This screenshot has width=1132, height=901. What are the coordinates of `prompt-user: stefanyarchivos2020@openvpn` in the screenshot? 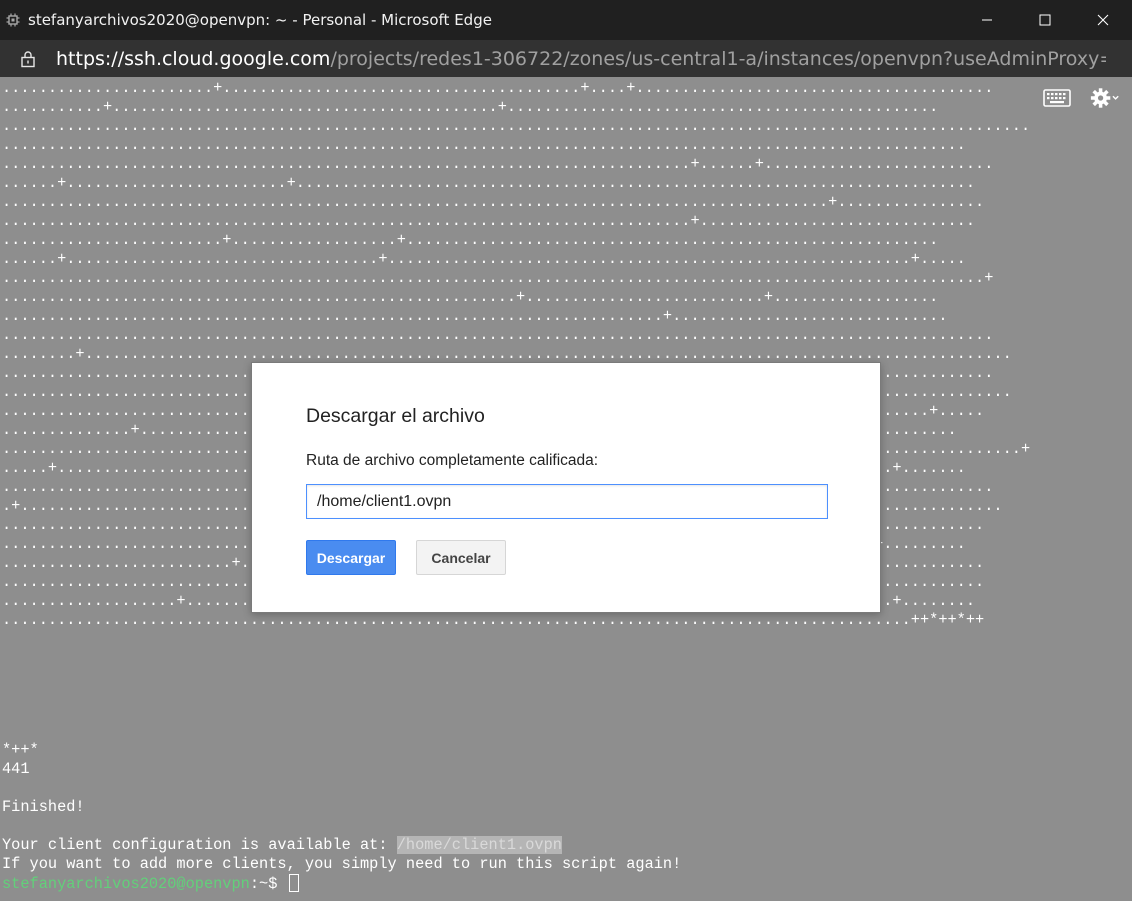 It's located at (126, 884).